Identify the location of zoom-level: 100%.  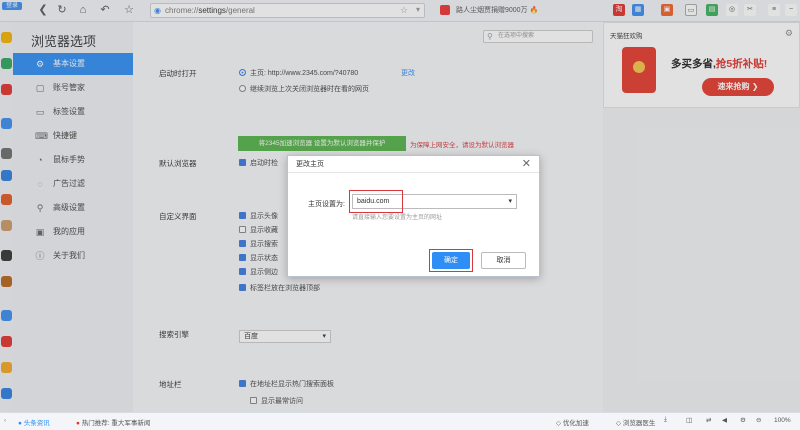
(782, 420).